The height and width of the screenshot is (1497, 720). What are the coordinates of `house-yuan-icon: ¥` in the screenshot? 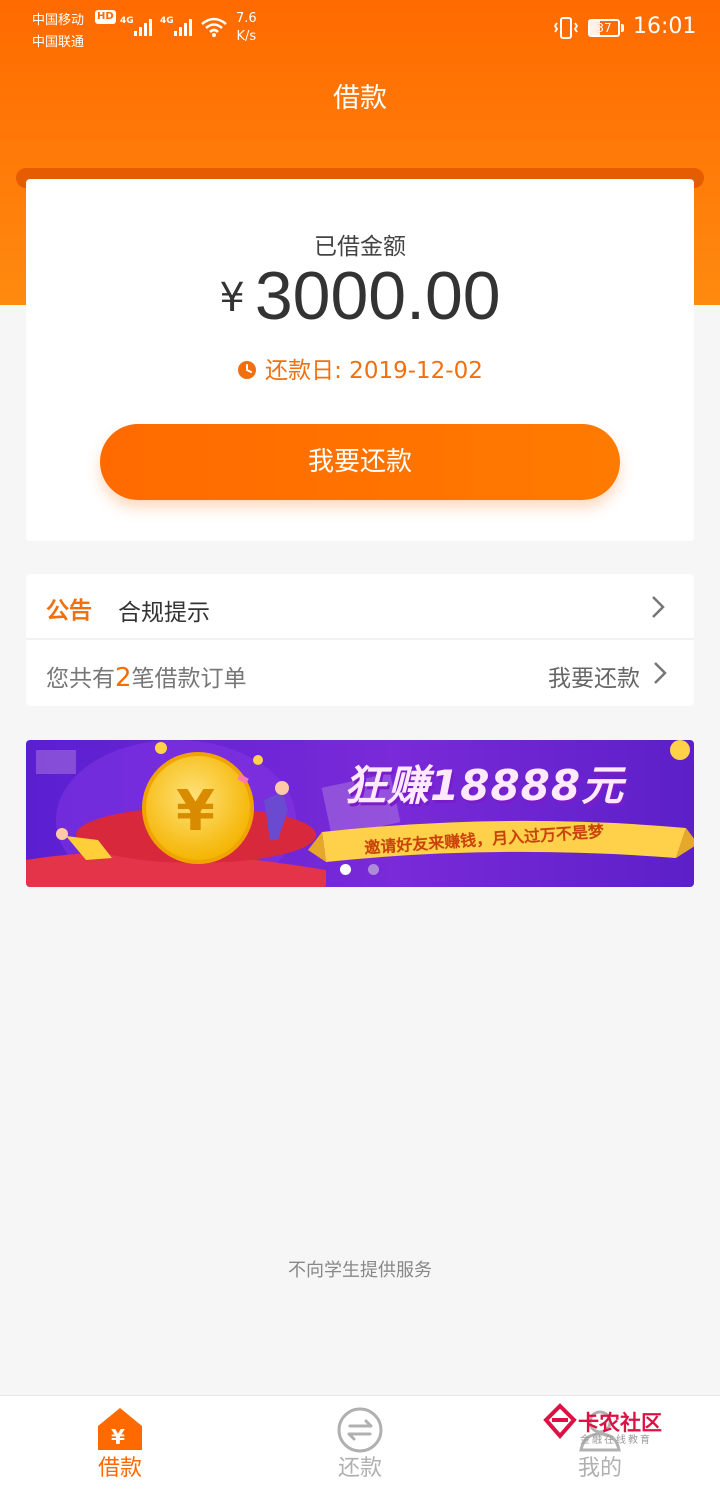 It's located at (120, 1429).